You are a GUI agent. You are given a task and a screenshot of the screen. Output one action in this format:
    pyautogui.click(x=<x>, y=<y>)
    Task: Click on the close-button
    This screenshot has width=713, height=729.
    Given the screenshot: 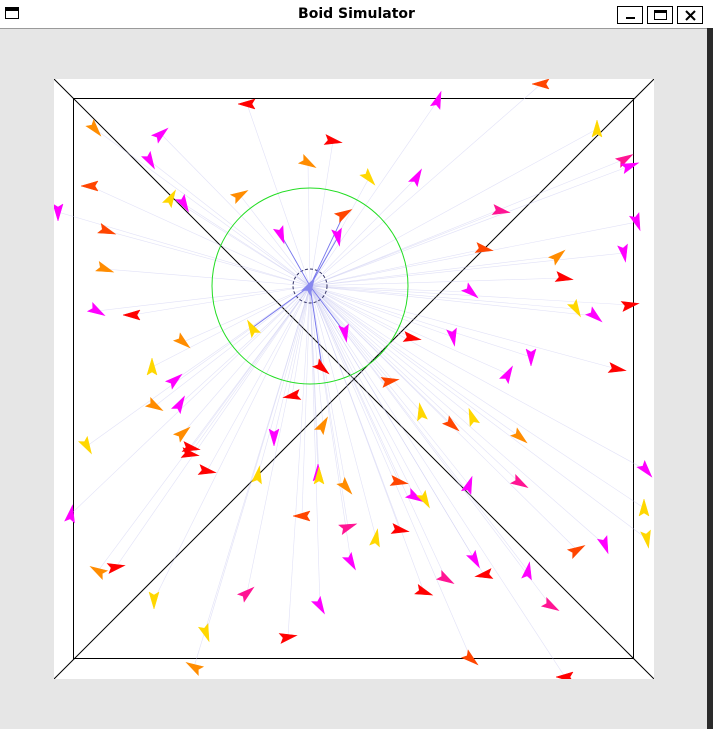 What is the action you would take?
    pyautogui.click(x=690, y=15)
    